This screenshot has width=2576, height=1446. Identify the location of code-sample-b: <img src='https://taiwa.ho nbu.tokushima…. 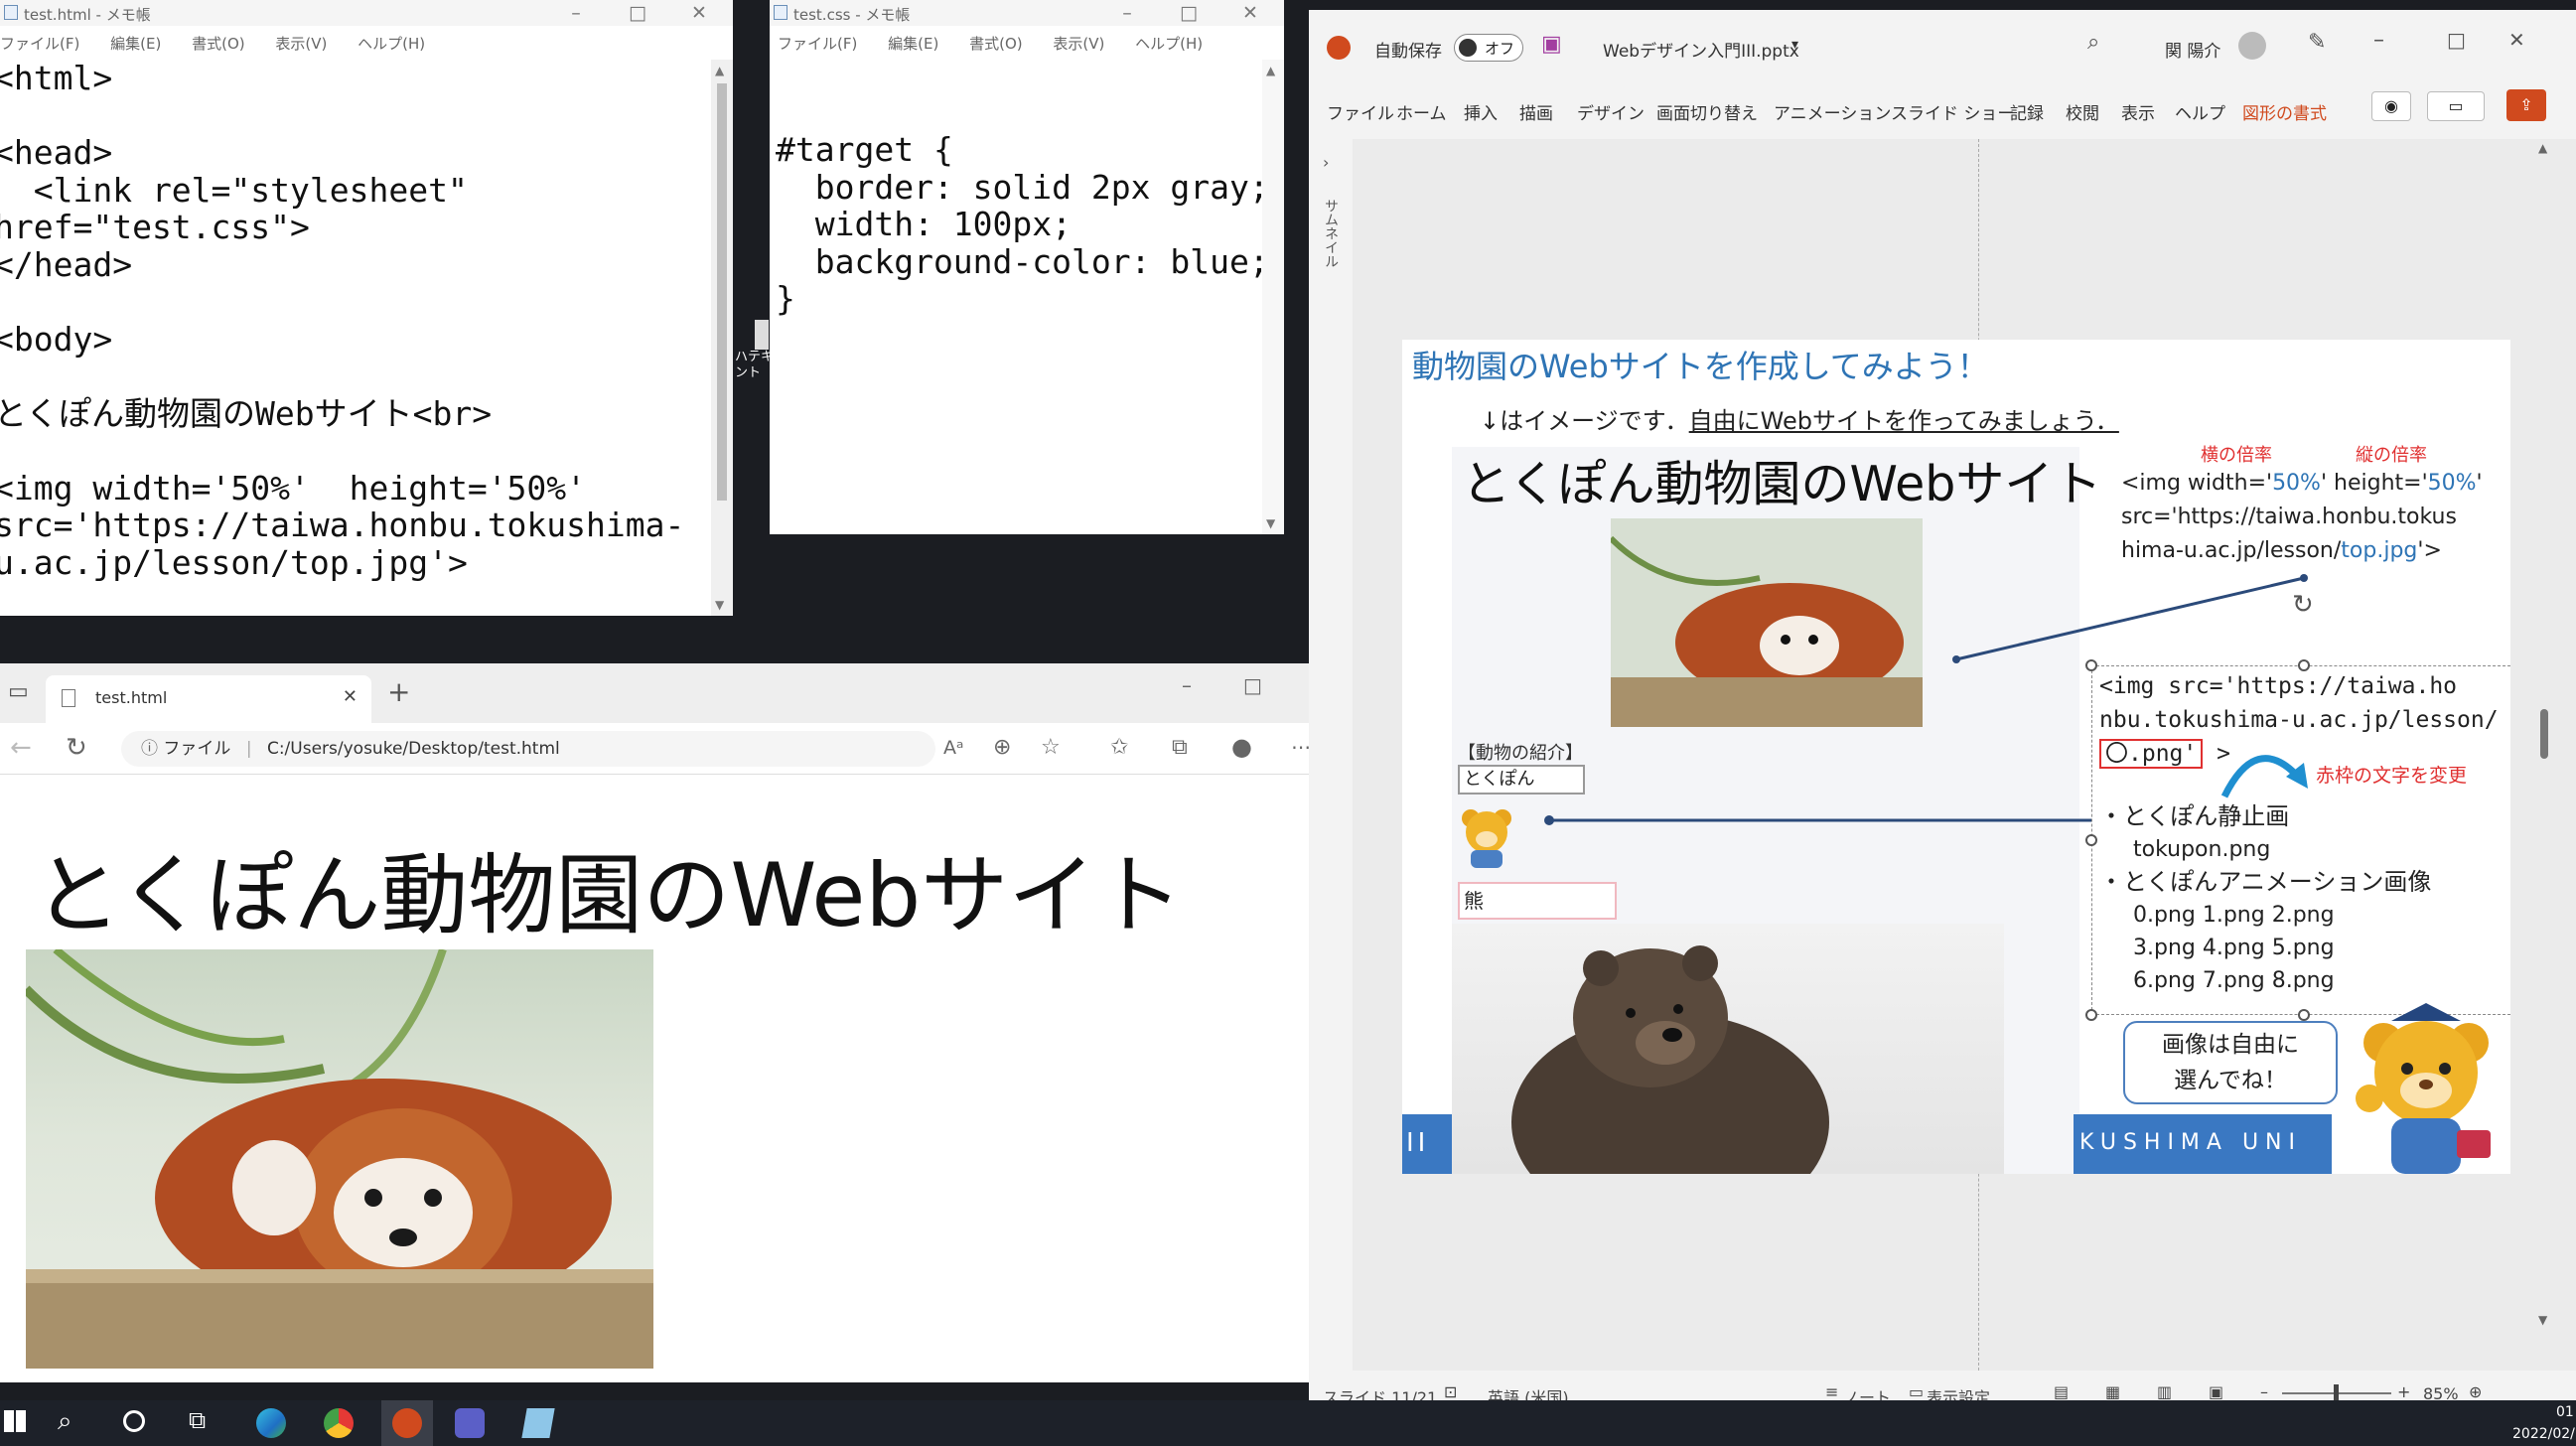
(2299, 720).